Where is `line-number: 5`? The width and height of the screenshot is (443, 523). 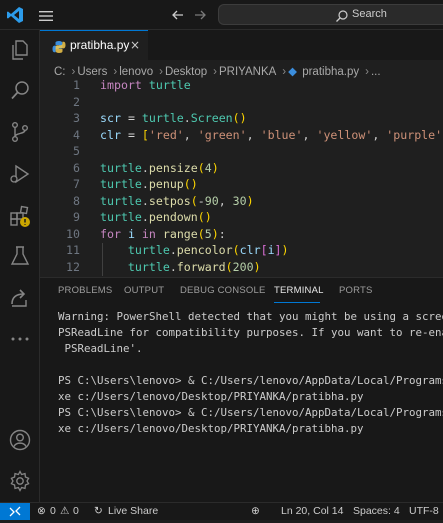
line-number: 5 is located at coordinates (76, 151).